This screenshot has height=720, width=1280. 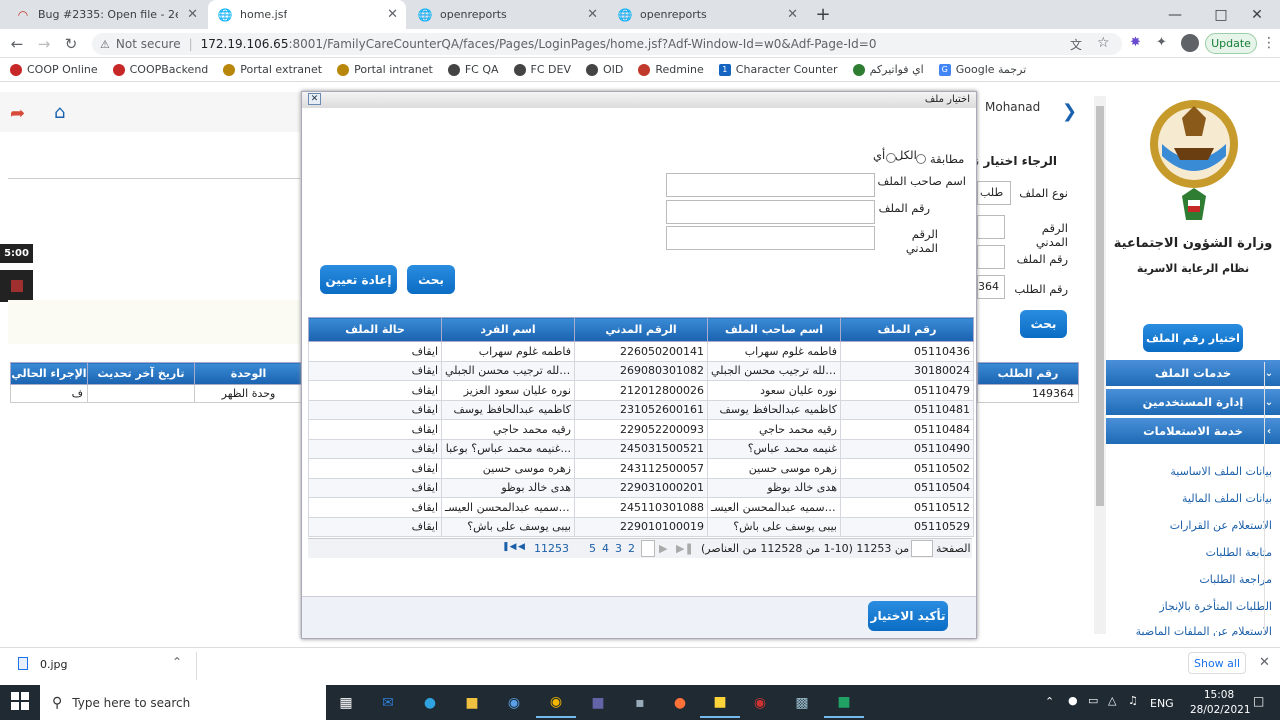 I want to click on show-all-button: Show all, so click(x=1217, y=663).